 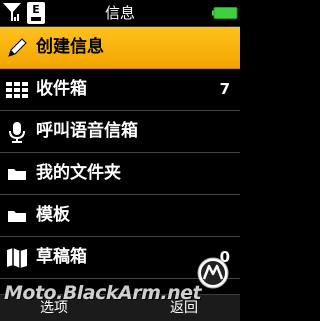 I want to click on menu-item-my-folders: 我的文件夹, so click(x=120, y=174).